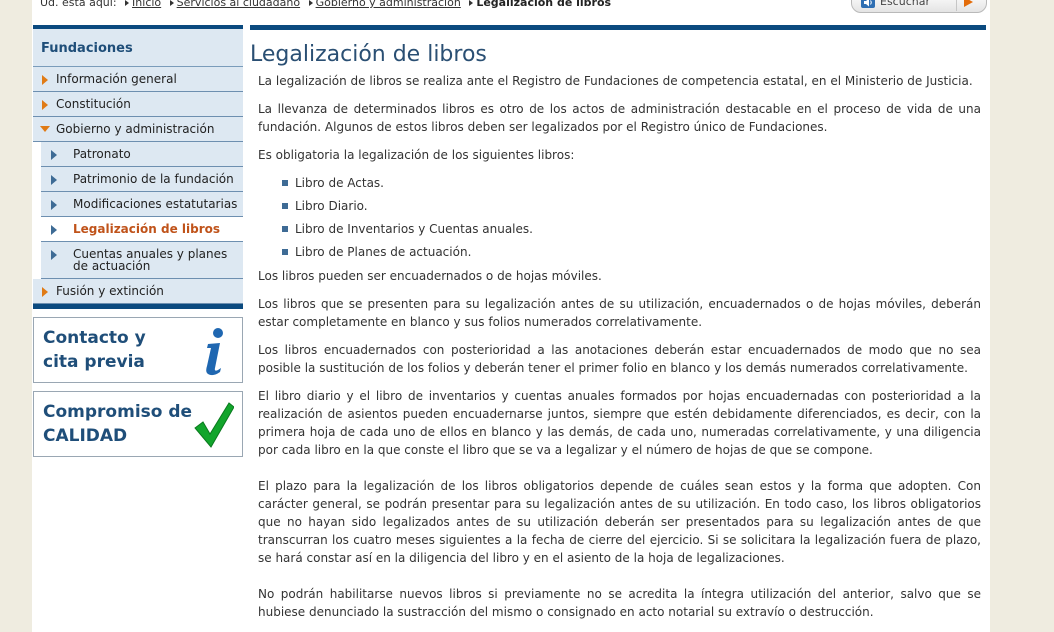  What do you see at coordinates (146, 4) in the screenshot?
I see `breadcrumb-link-inicio: Inicio` at bounding box center [146, 4].